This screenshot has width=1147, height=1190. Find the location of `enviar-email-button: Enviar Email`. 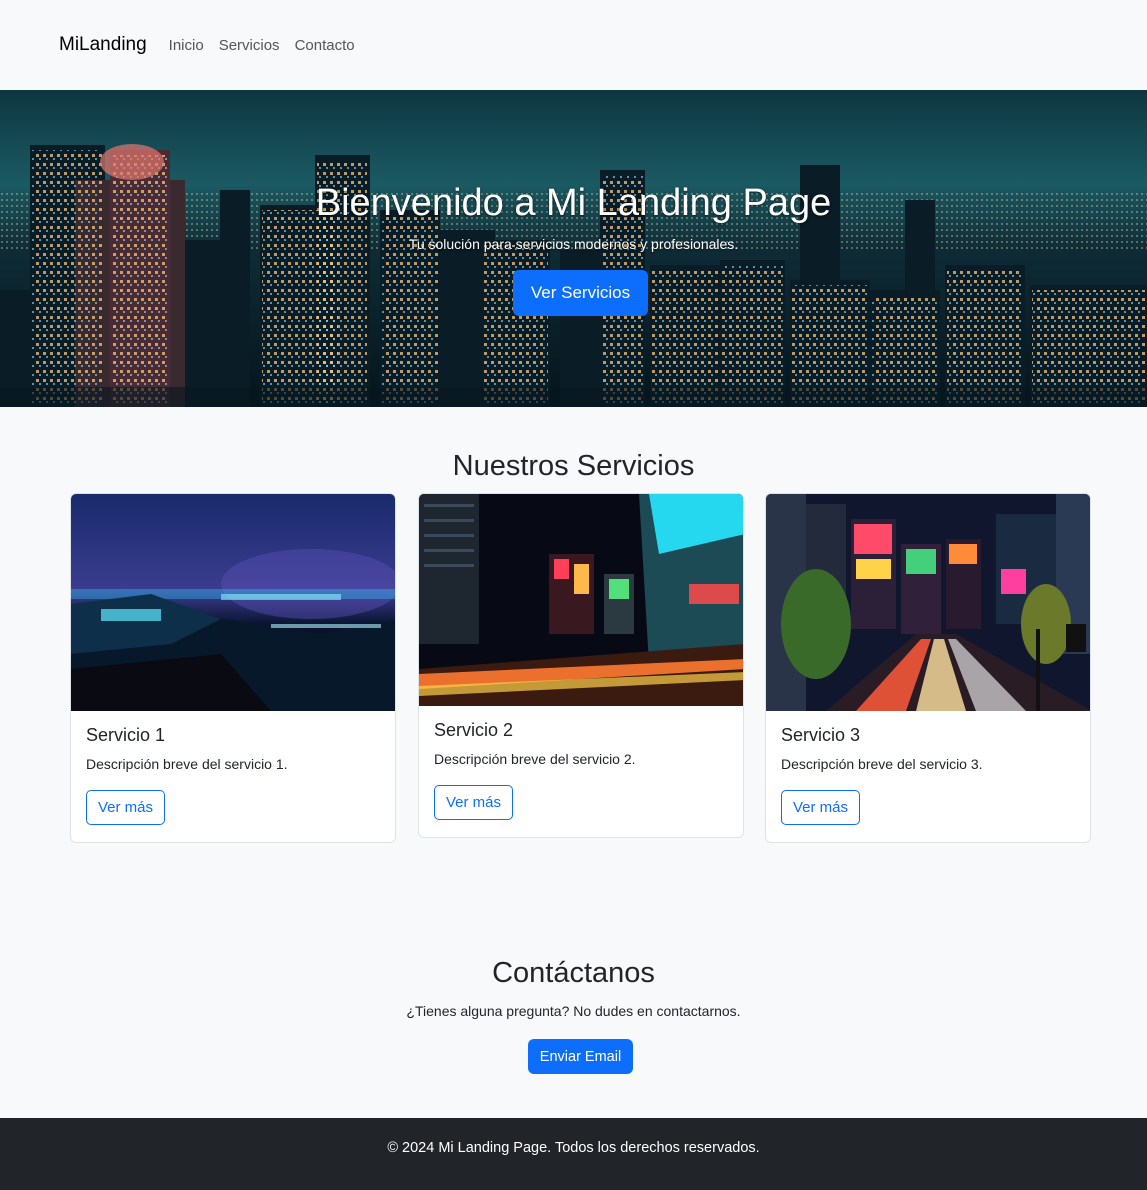

enviar-email-button: Enviar Email is located at coordinates (580, 1056).